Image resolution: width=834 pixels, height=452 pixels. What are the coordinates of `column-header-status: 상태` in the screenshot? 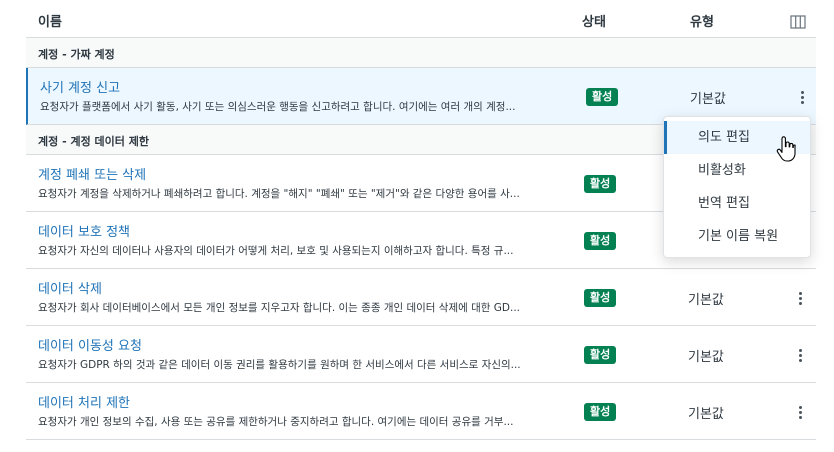 It's located at (594, 20).